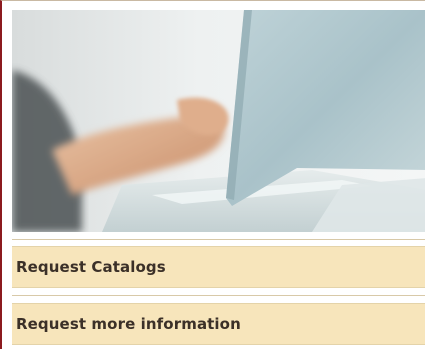 Image resolution: width=425 pixels, height=349 pixels. I want to click on request-more-information-label: Request more information, so click(128, 324).